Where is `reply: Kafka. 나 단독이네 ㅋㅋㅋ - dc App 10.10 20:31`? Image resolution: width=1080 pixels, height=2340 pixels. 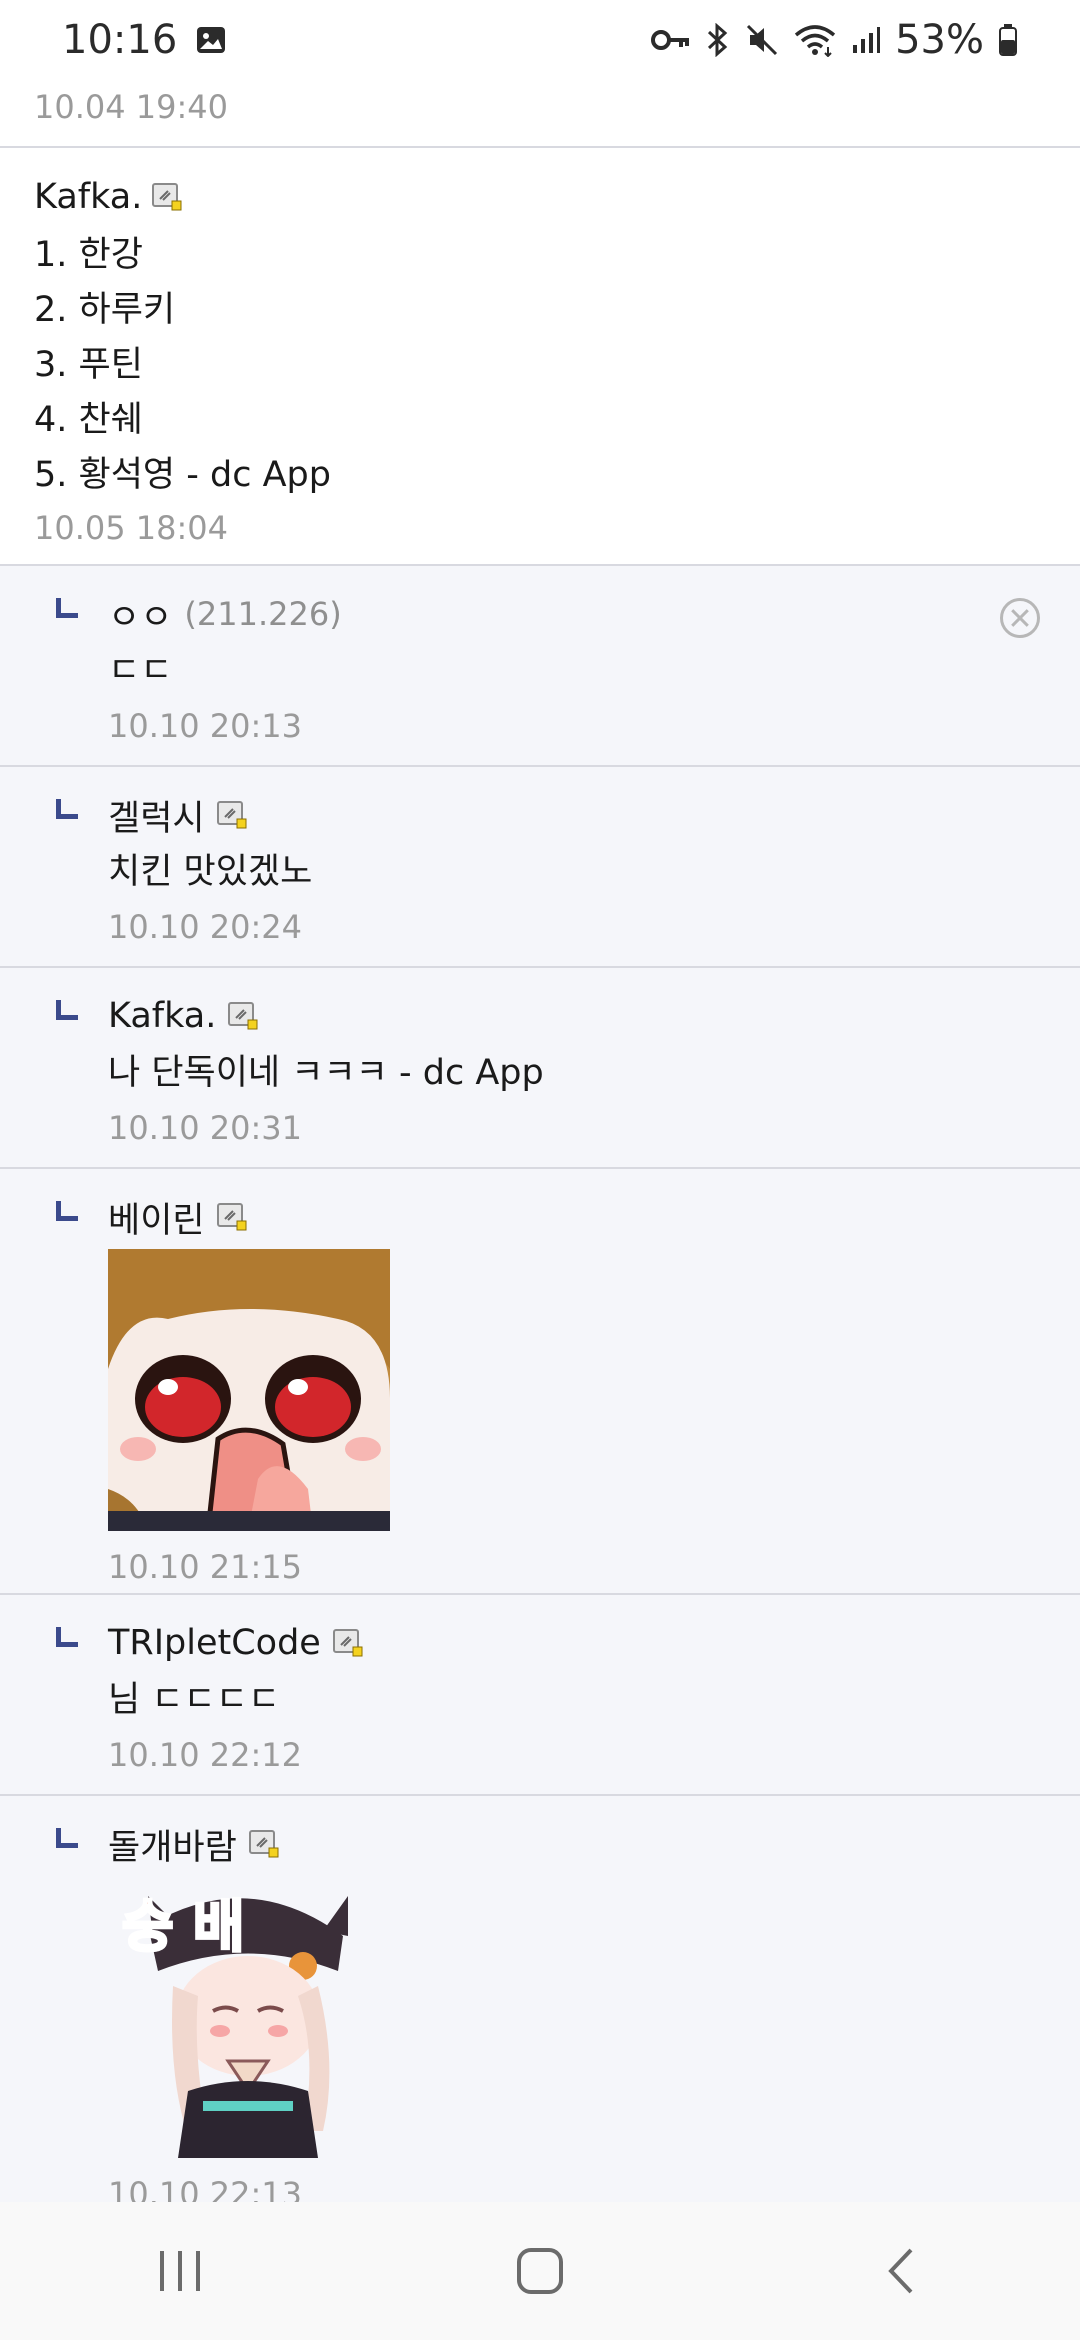
reply: Kafka. 나 단독이네 ㅋㅋㅋ - dc App 10.10 20:31 is located at coordinates (540, 1068).